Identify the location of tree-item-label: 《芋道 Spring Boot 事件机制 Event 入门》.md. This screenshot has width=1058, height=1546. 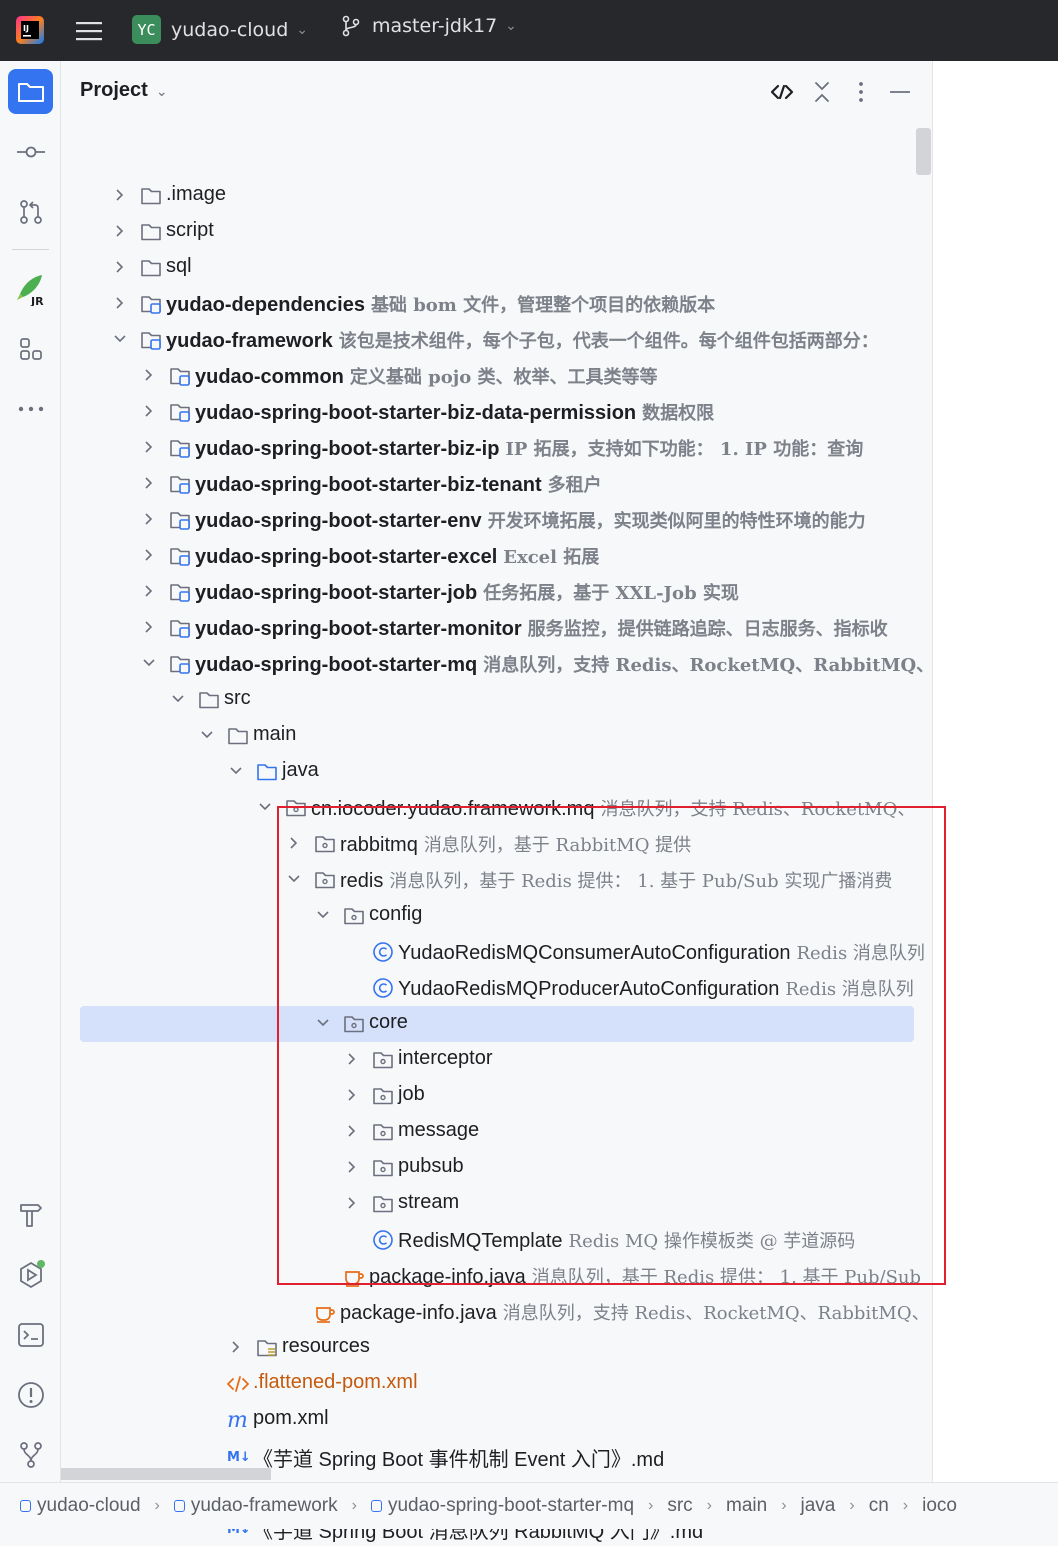
(458, 1457).